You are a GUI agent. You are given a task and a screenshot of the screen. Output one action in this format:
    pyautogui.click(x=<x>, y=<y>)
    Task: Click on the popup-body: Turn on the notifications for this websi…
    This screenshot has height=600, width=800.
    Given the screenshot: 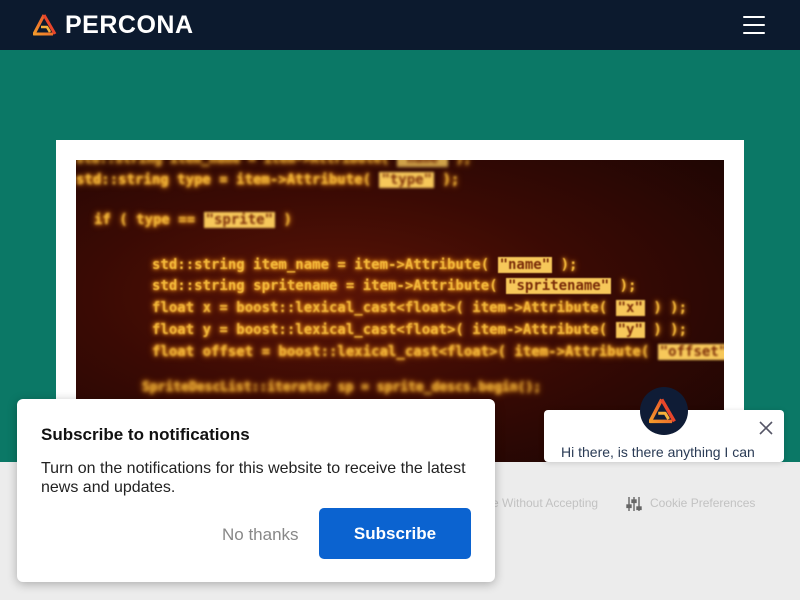 What is the action you would take?
    pyautogui.click(x=253, y=478)
    